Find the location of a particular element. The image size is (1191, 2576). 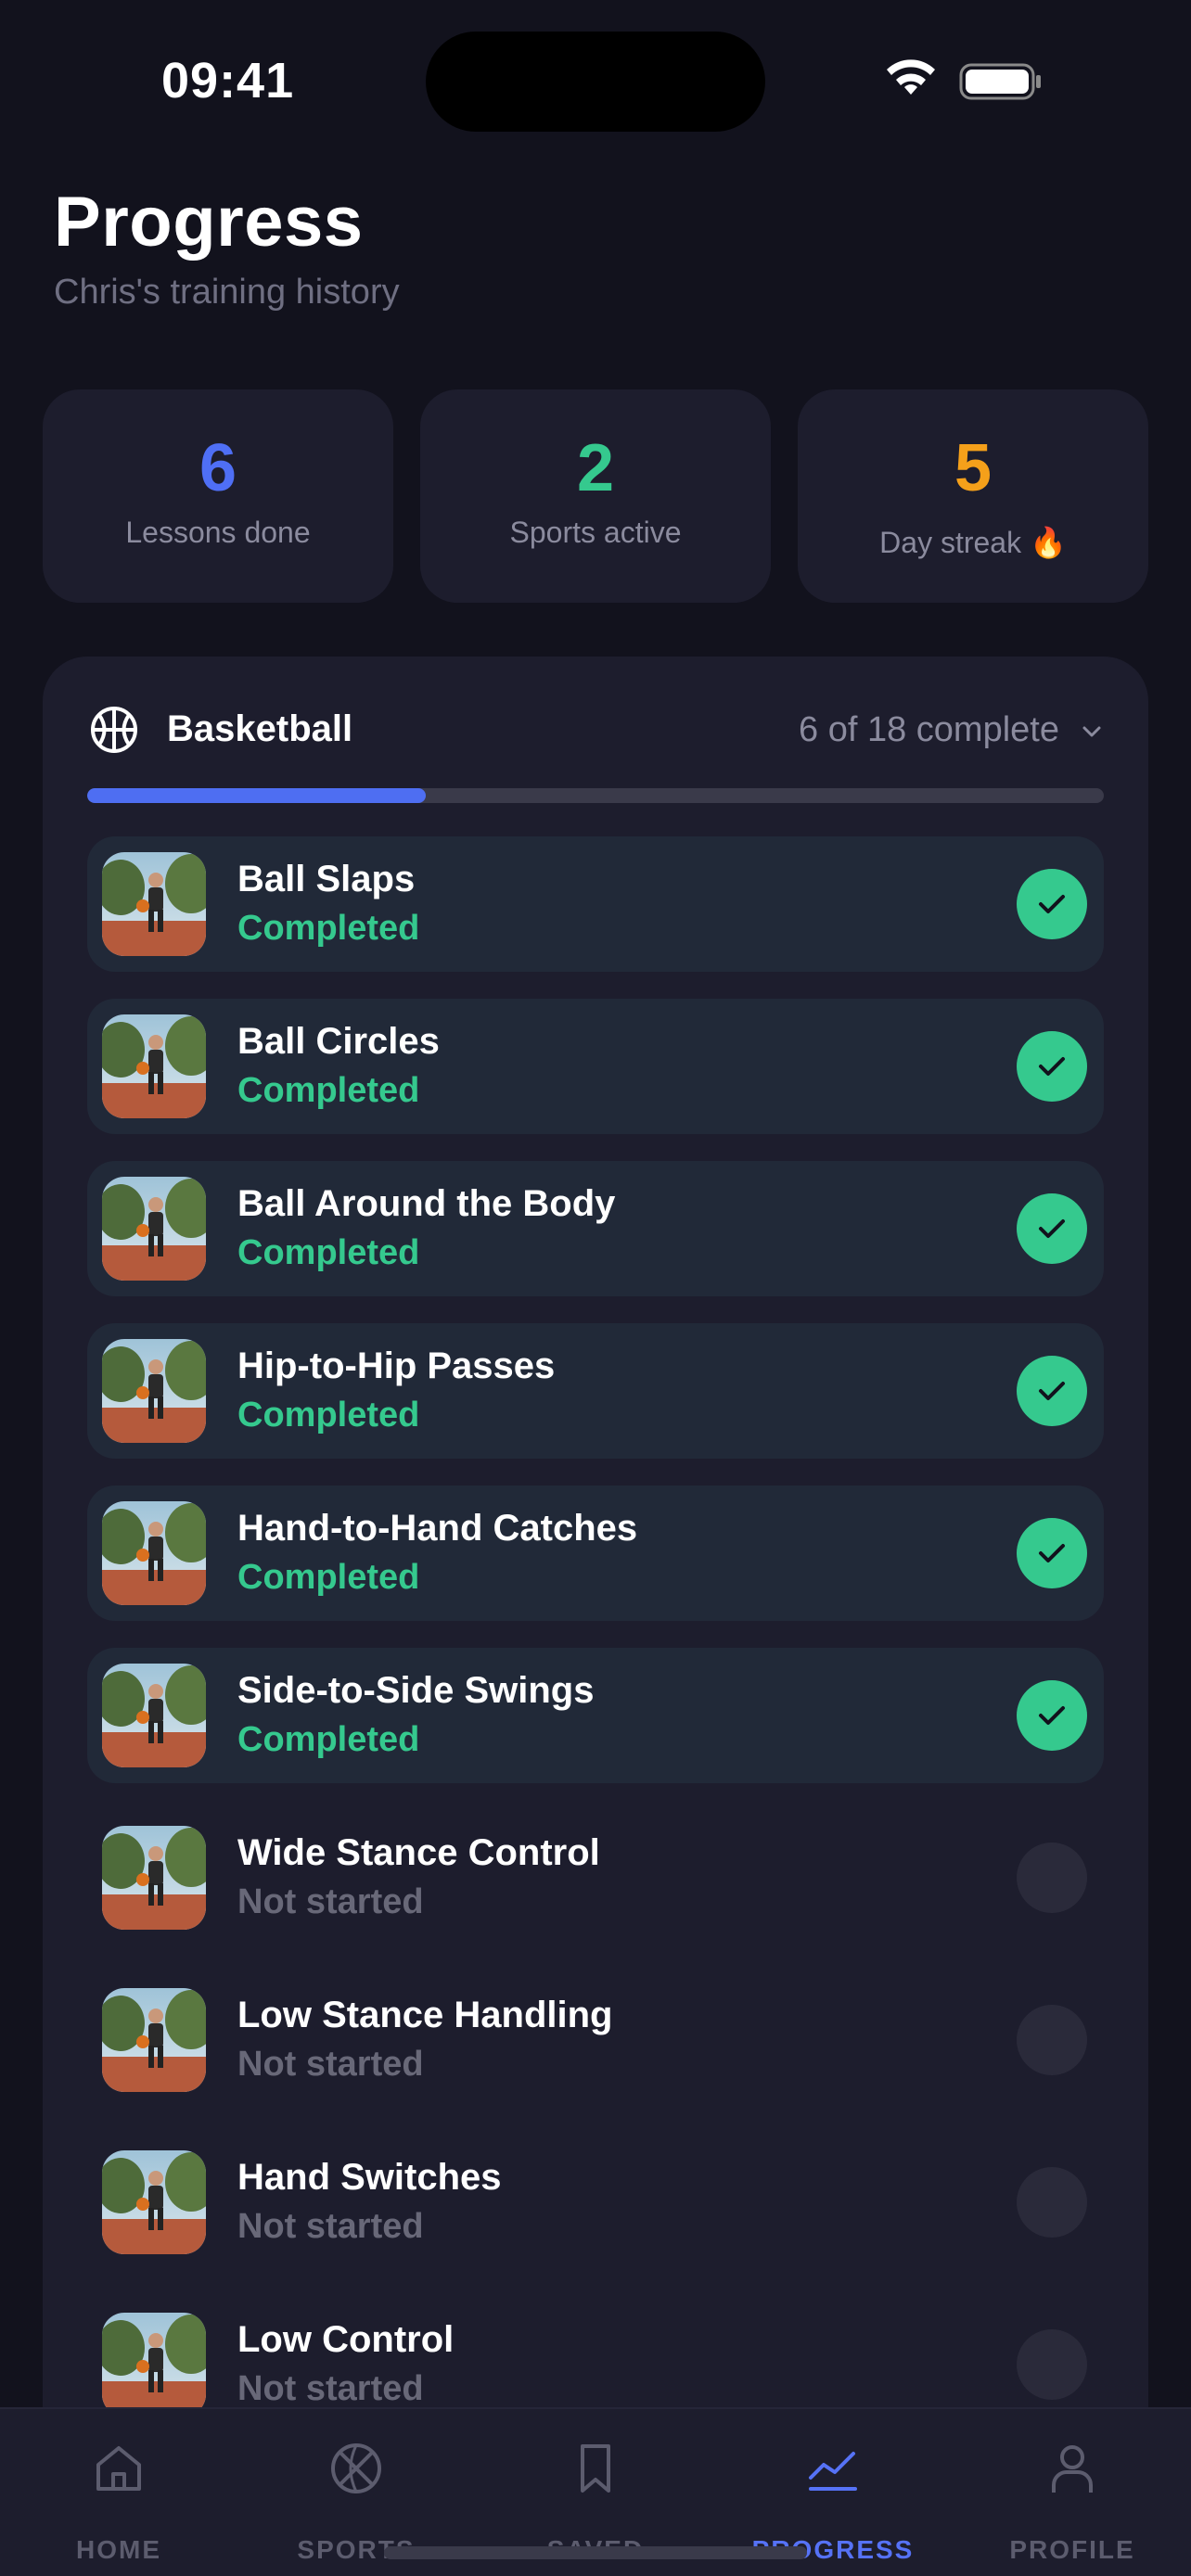

lesson-row: Hand Switches Not started is located at coordinates (595, 2203).